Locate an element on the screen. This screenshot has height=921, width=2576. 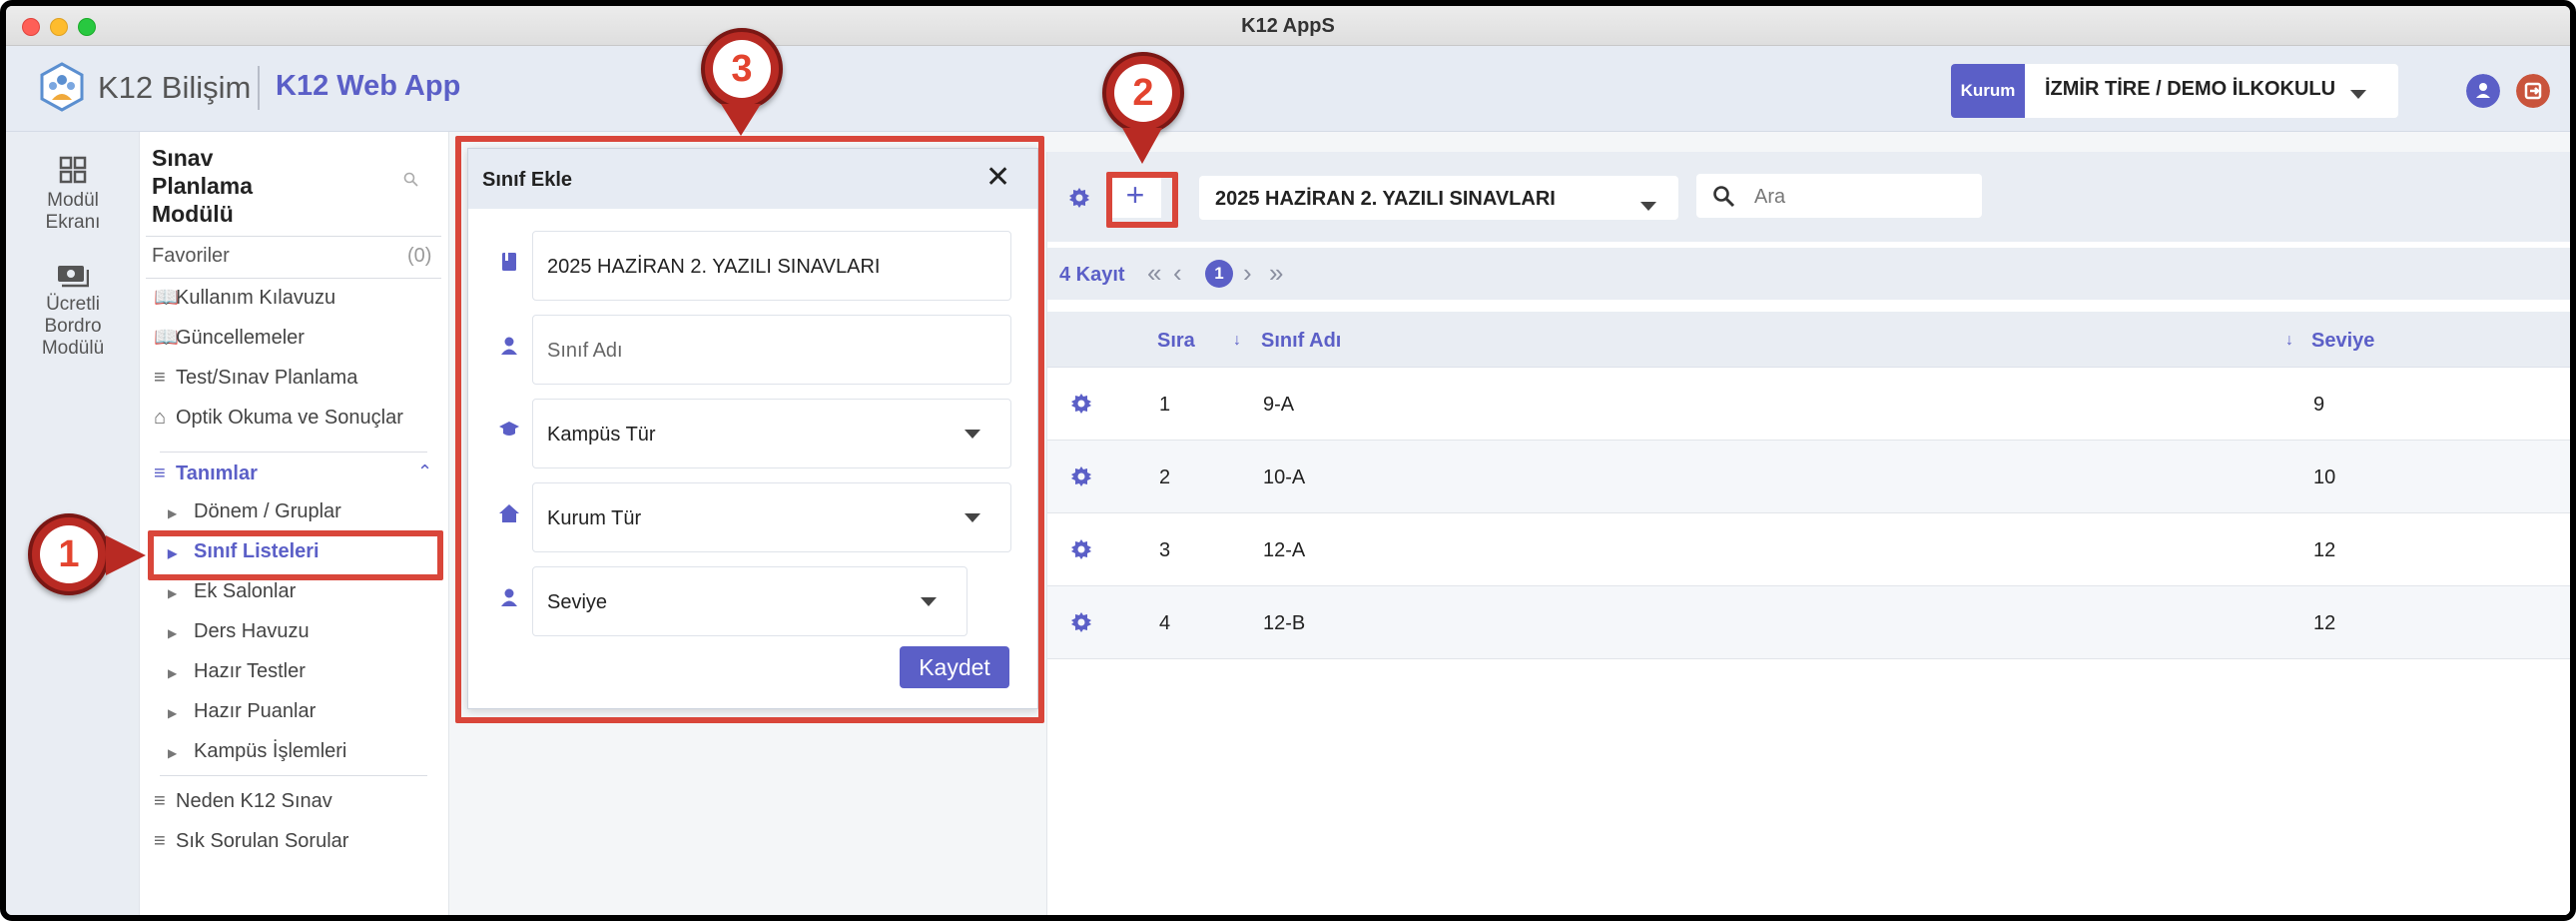
callout-pointer is located at coordinates (741, 120).